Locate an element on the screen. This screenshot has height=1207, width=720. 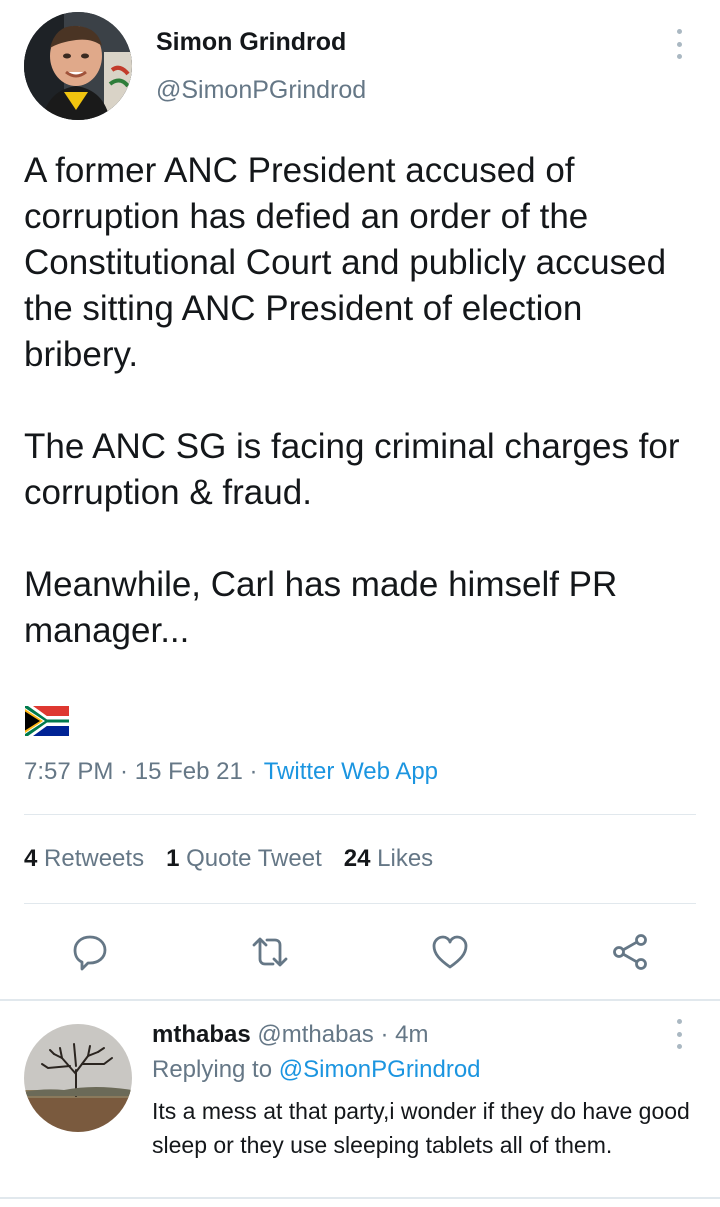
quote-tweets-label: Quote Tweet is located at coordinates (254, 858).